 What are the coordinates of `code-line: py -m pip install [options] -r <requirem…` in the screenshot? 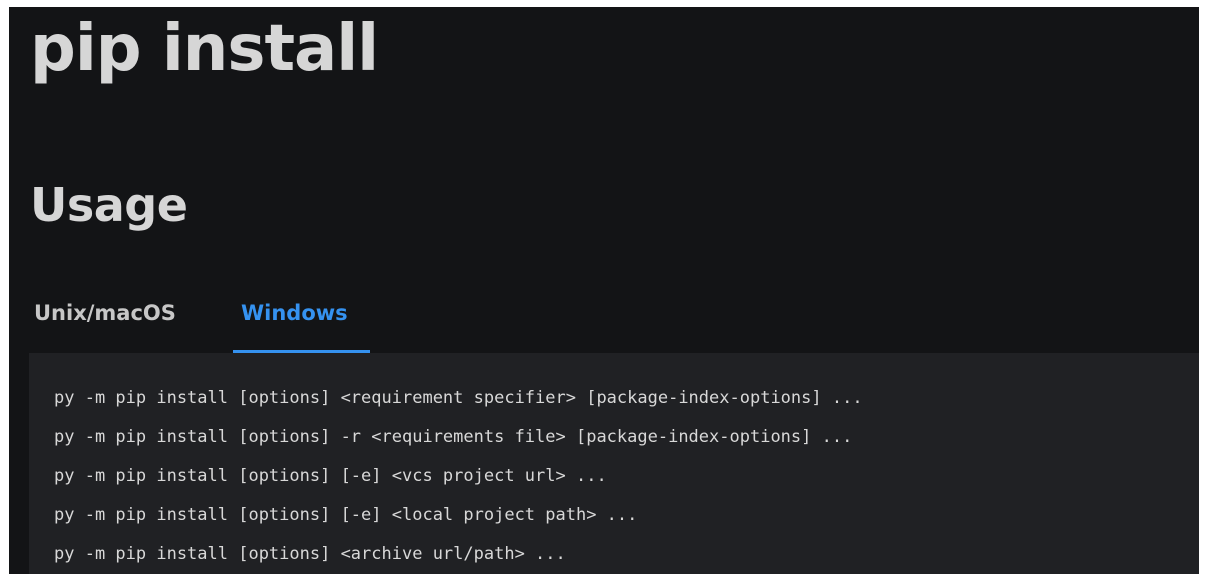 It's located at (453, 437).